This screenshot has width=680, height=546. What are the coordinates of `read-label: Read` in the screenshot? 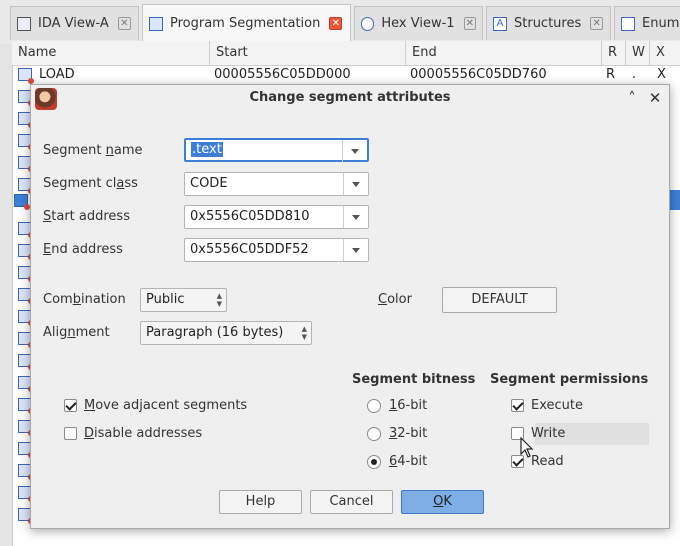 It's located at (547, 461).